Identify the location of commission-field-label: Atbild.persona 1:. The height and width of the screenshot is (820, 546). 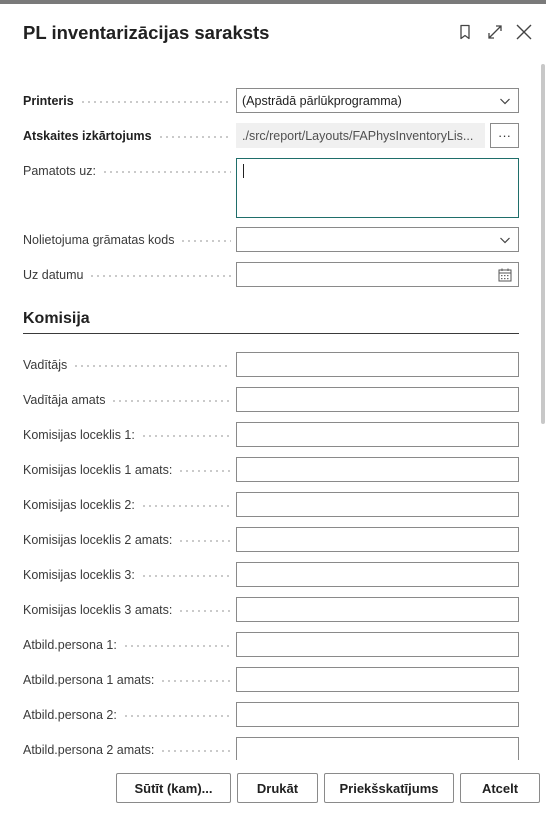
(128, 644).